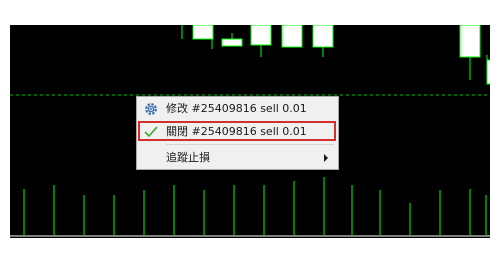 The image size is (500, 260). I want to click on menu-separator, so click(250, 144).